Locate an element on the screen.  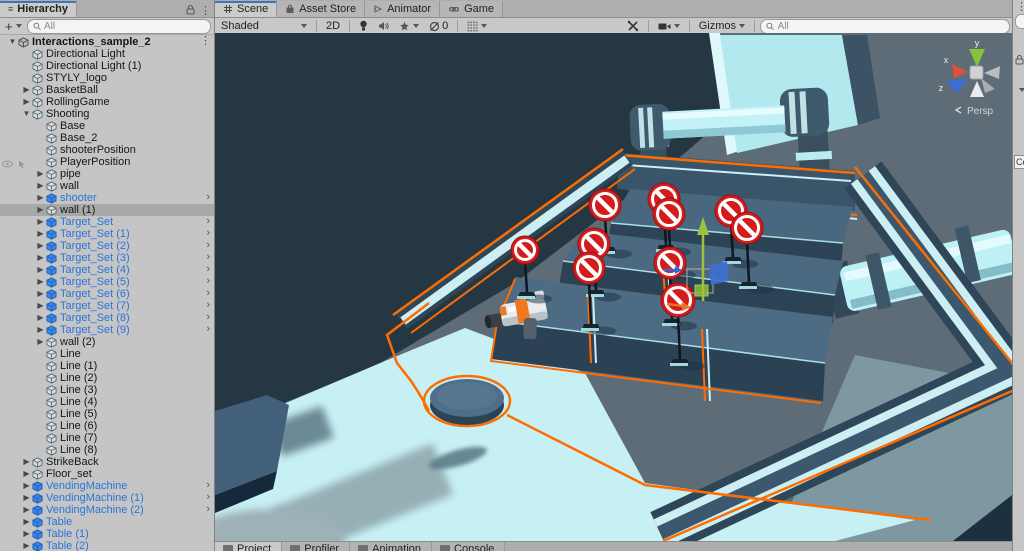
audio-toggle-button is located at coordinates (383, 26).